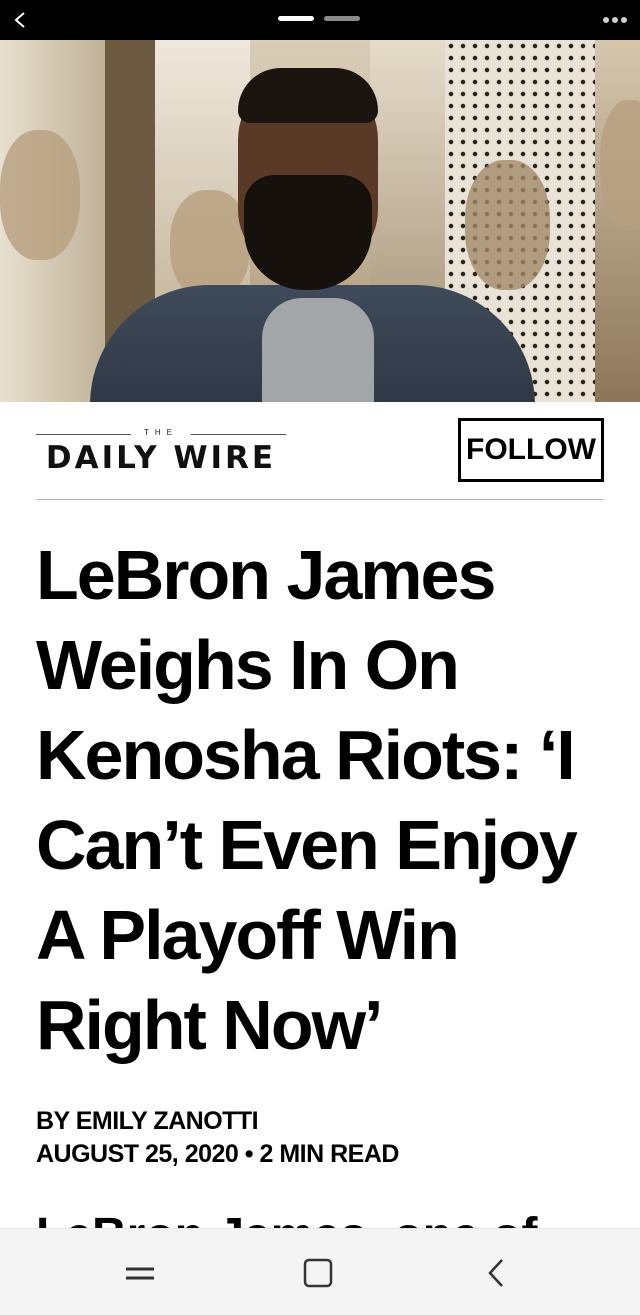 This screenshot has height=1315, width=640. What do you see at coordinates (329, 1154) in the screenshot?
I see `read-time: 2 MIN READ` at bounding box center [329, 1154].